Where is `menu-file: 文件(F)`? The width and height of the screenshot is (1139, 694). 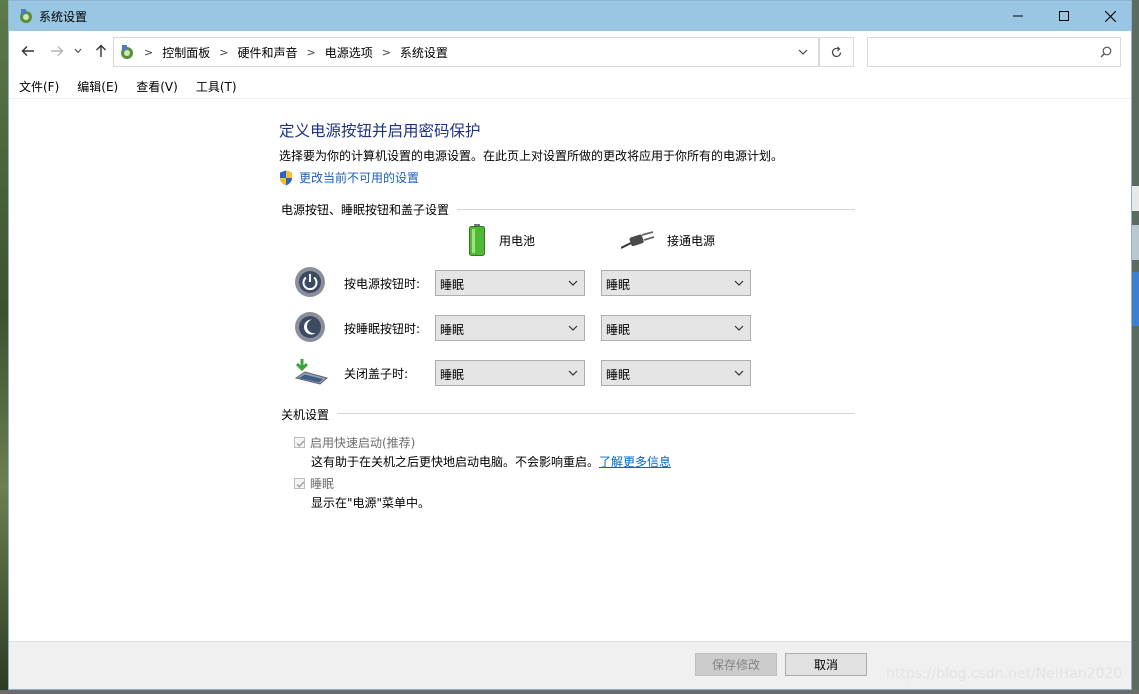
menu-file: 文件(F) is located at coordinates (39, 86).